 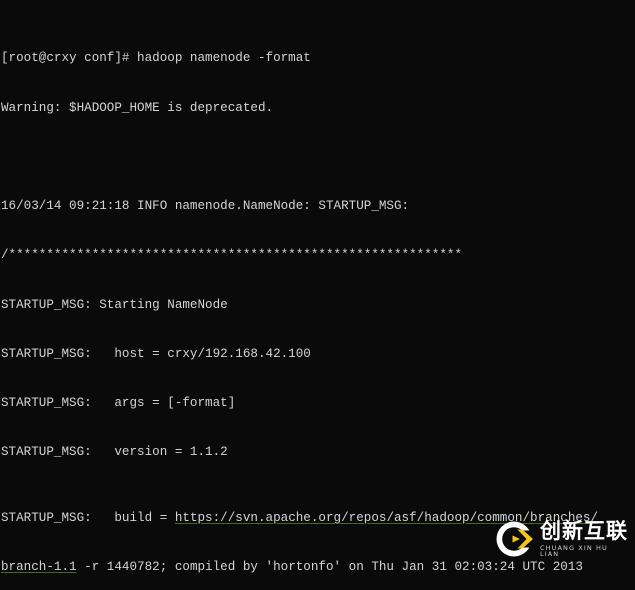 What do you see at coordinates (39, 567) in the screenshot?
I see `build-branch-link: branch-1.1` at bounding box center [39, 567].